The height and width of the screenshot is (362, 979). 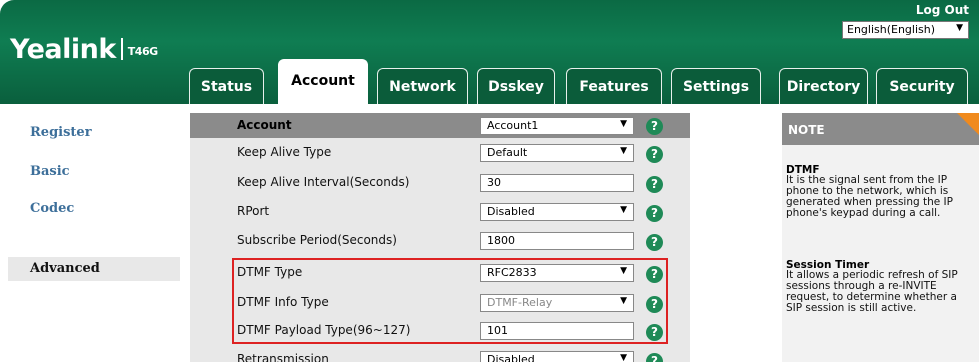 What do you see at coordinates (283, 302) in the screenshot?
I see `dtmf-info-type-label: DTMF Info Type` at bounding box center [283, 302].